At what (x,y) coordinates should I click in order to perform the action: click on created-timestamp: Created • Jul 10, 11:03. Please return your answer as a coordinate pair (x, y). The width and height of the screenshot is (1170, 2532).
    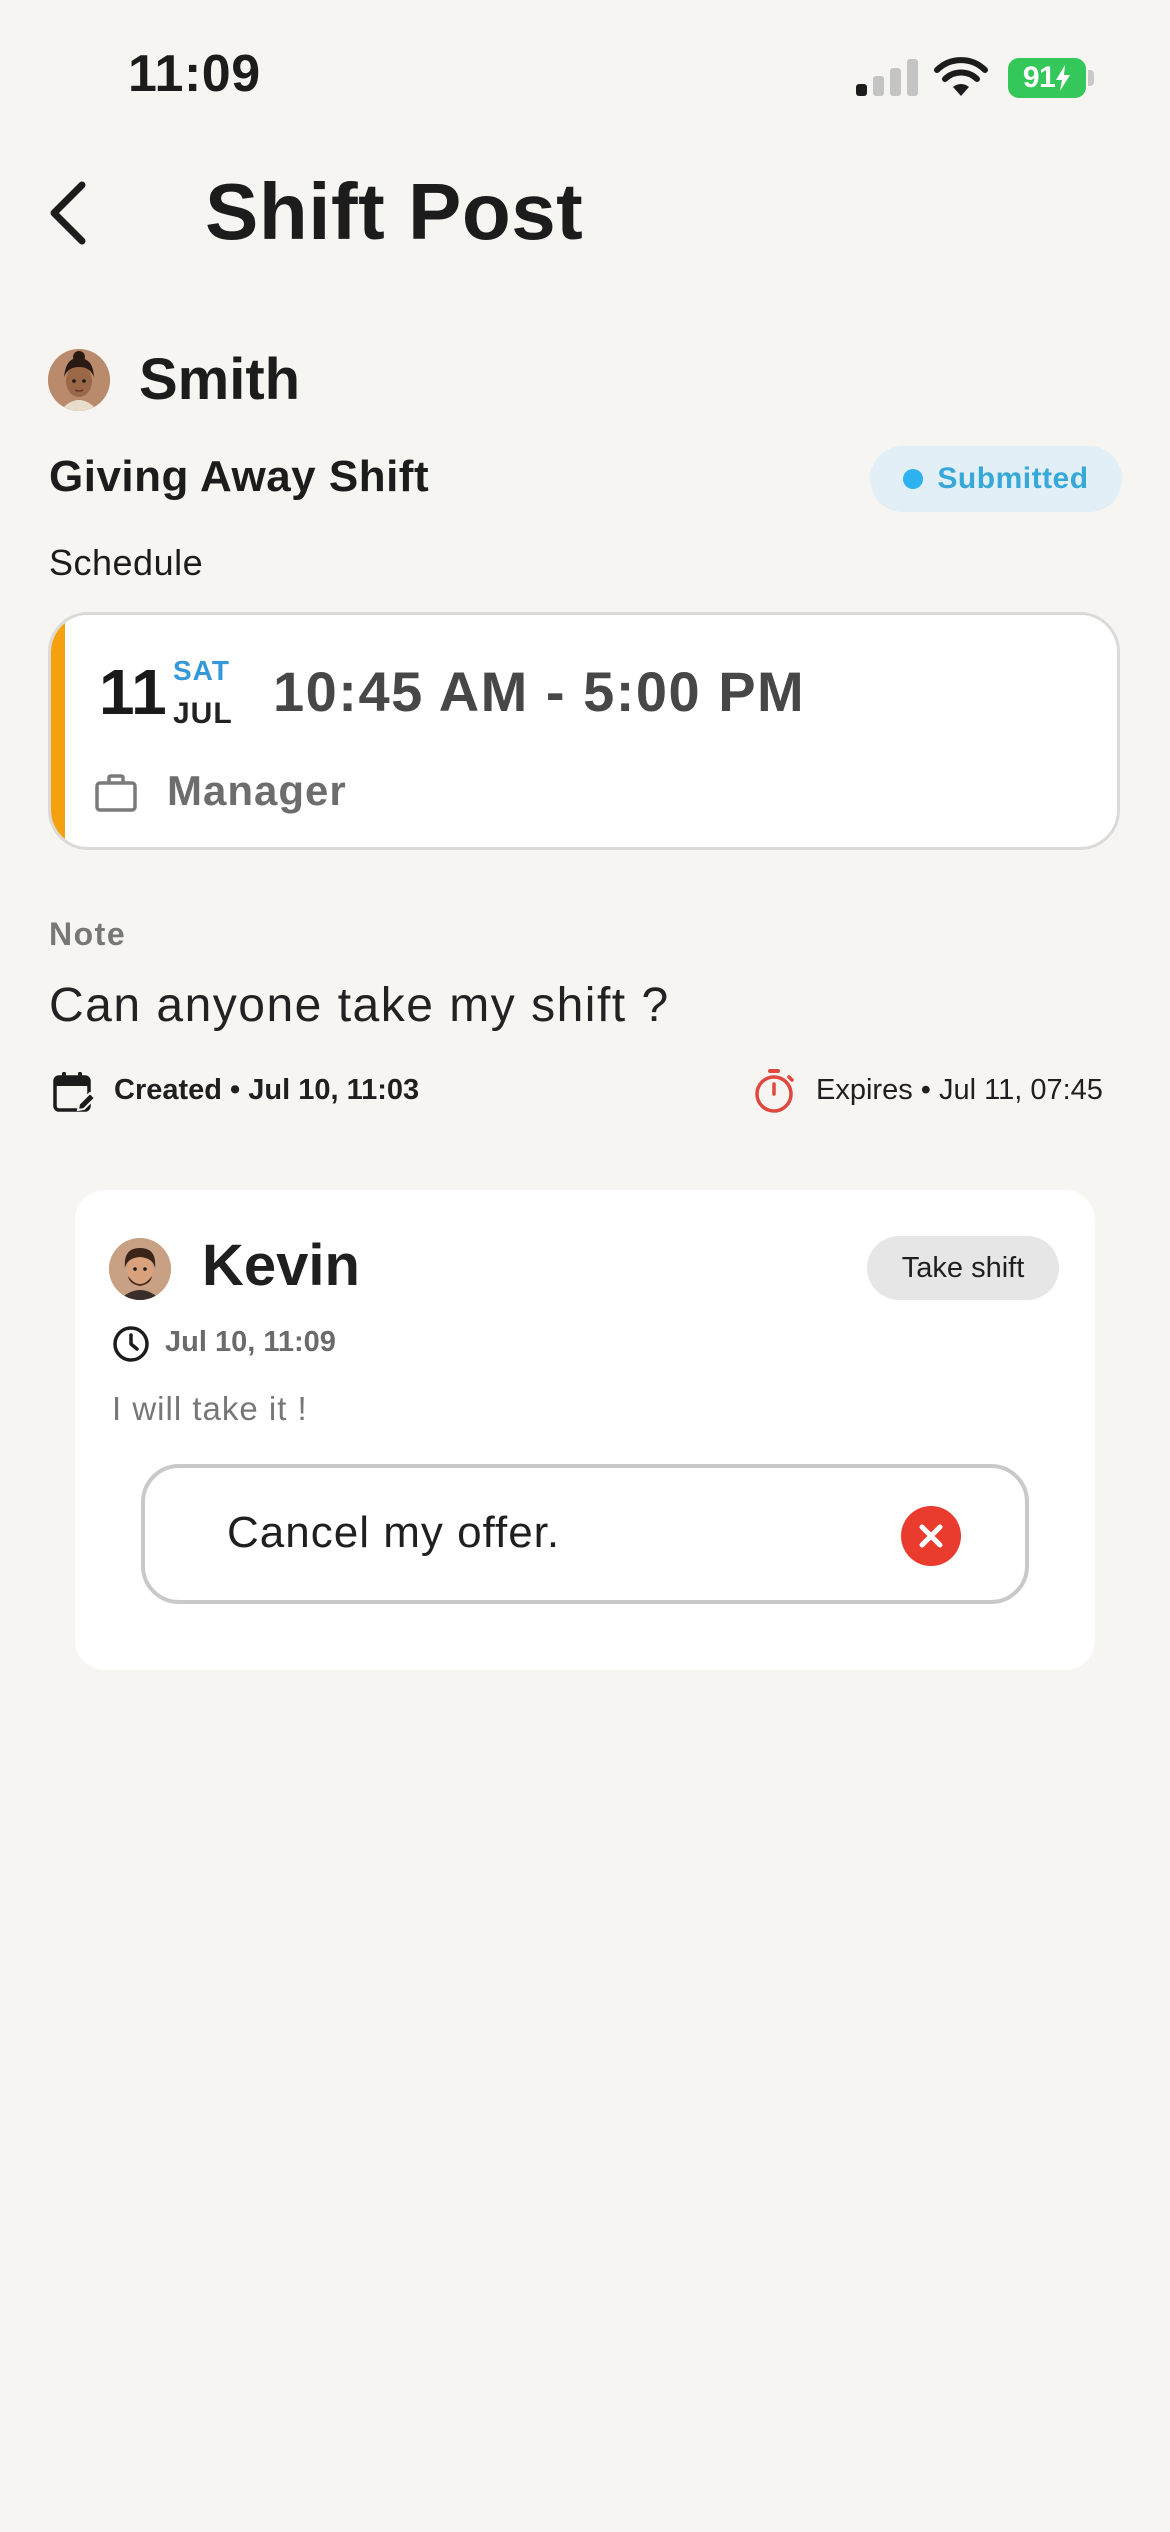
    Looking at the image, I should click on (267, 1090).